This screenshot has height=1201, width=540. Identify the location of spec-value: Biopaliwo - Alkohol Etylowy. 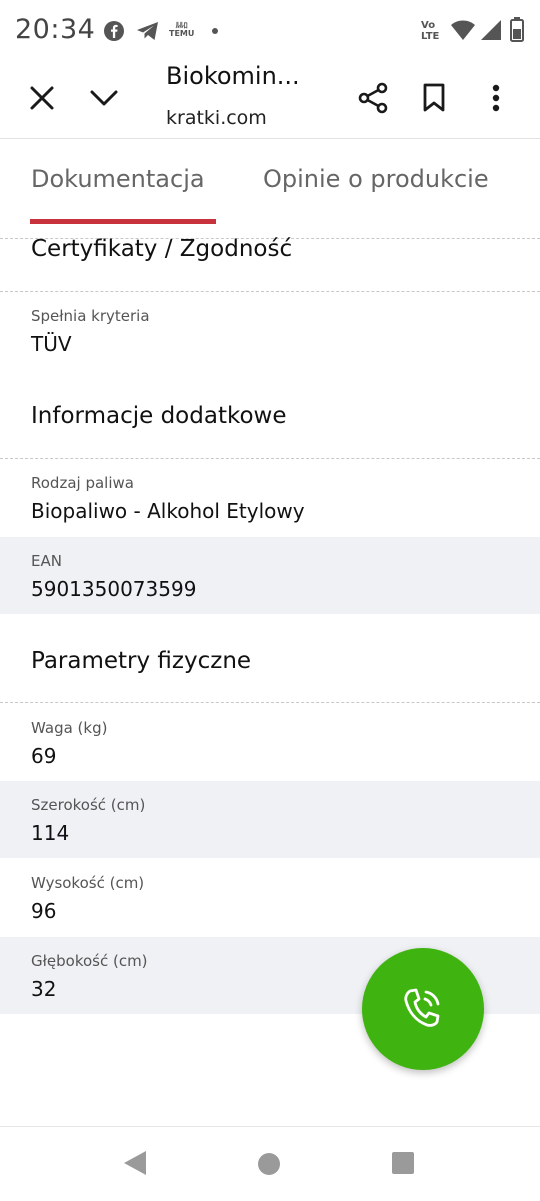
(168, 511).